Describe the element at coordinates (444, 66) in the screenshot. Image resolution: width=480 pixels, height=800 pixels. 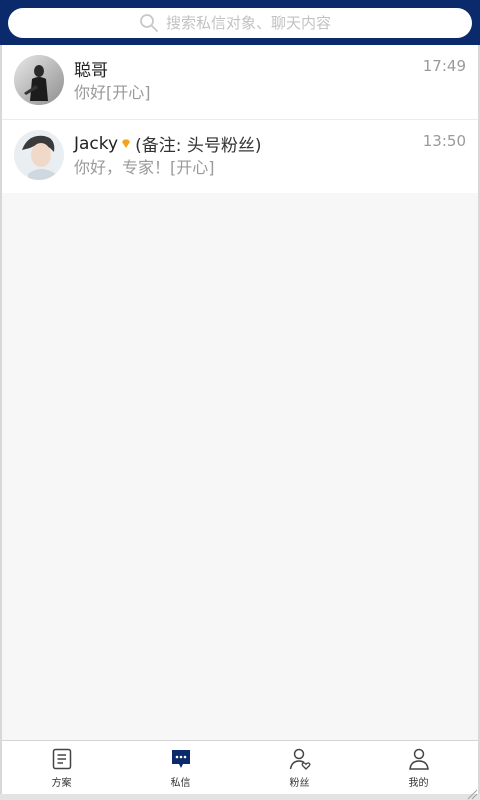
I see `message-time: 17:49` at that location.